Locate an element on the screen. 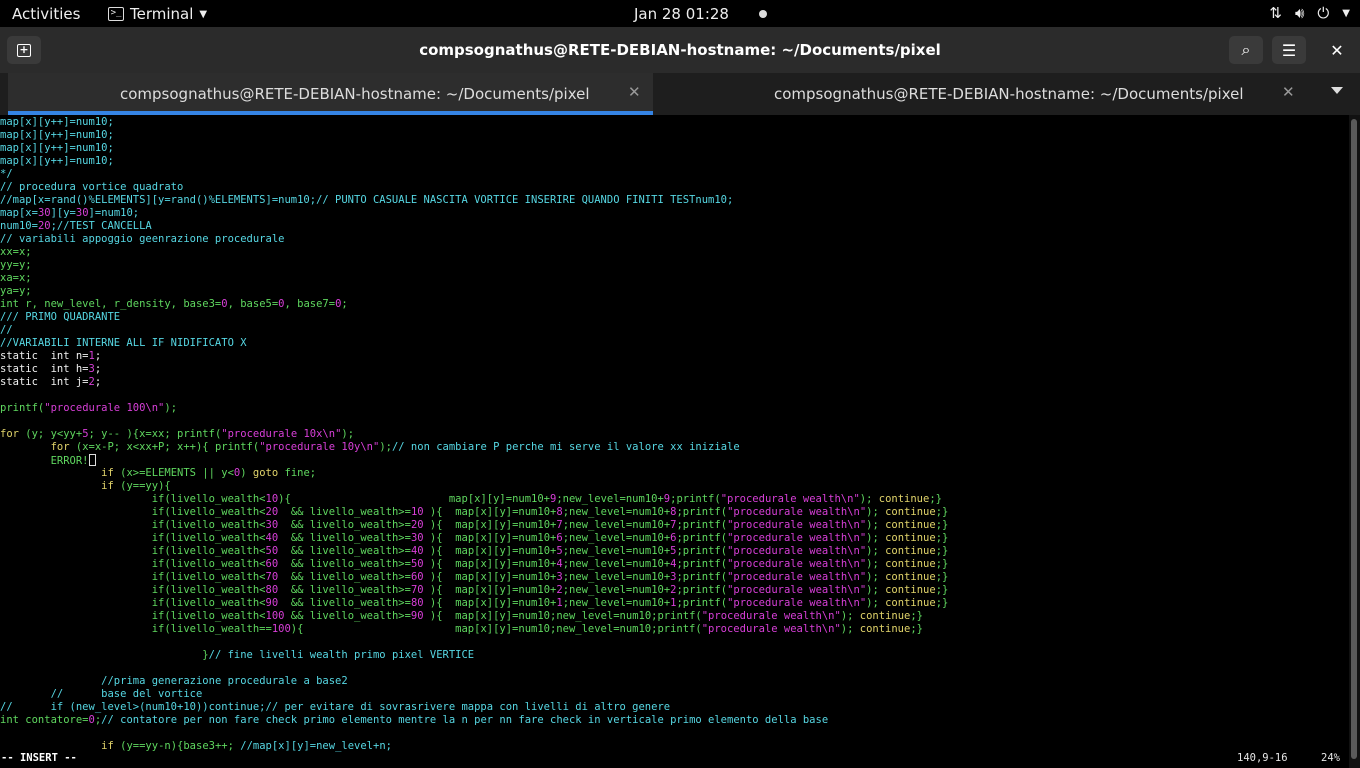 Image resolution: width=1360 pixels, height=768 pixels. search-button: ⌕ is located at coordinates (1246, 50).